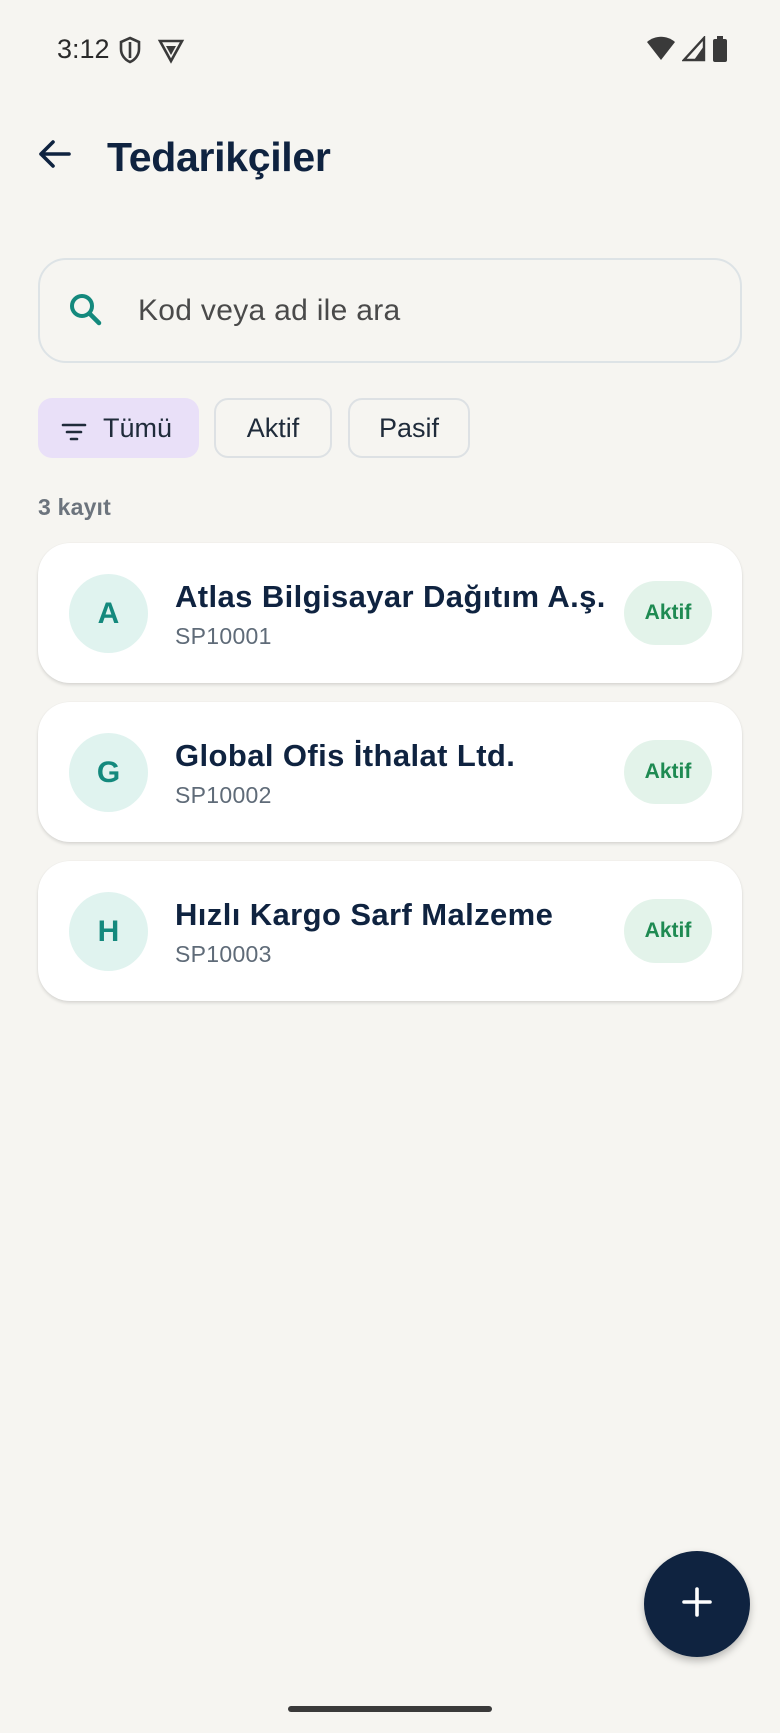 The width and height of the screenshot is (780, 1733). What do you see at coordinates (108, 772) in the screenshot?
I see `avatar: G` at bounding box center [108, 772].